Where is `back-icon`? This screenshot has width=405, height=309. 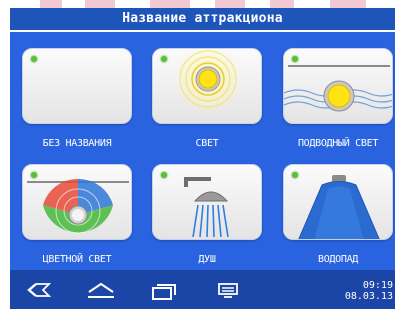 back-icon is located at coordinates (39, 290).